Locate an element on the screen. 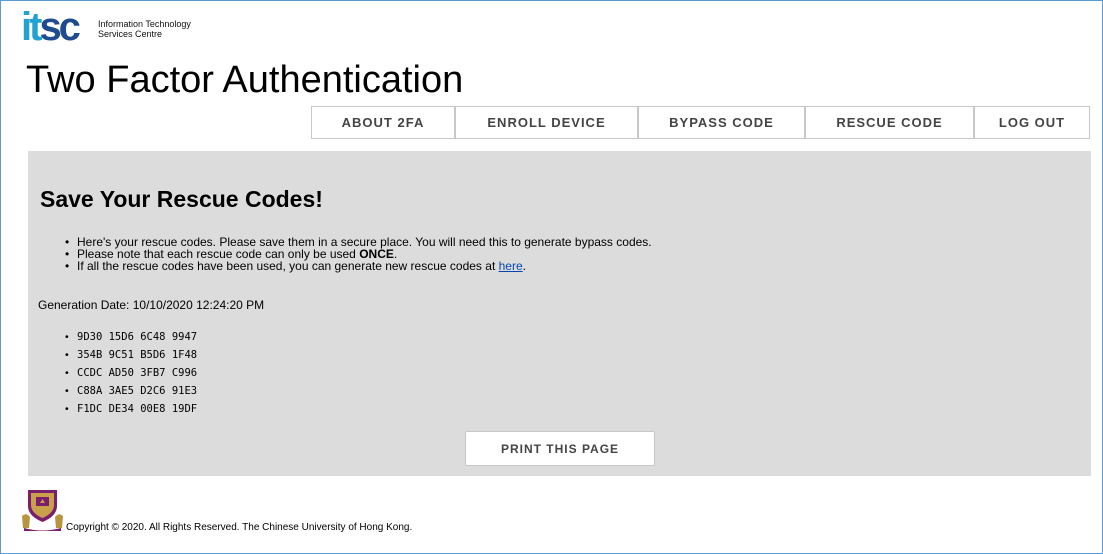  page-title: Two Factor Authentication is located at coordinates (245, 80).